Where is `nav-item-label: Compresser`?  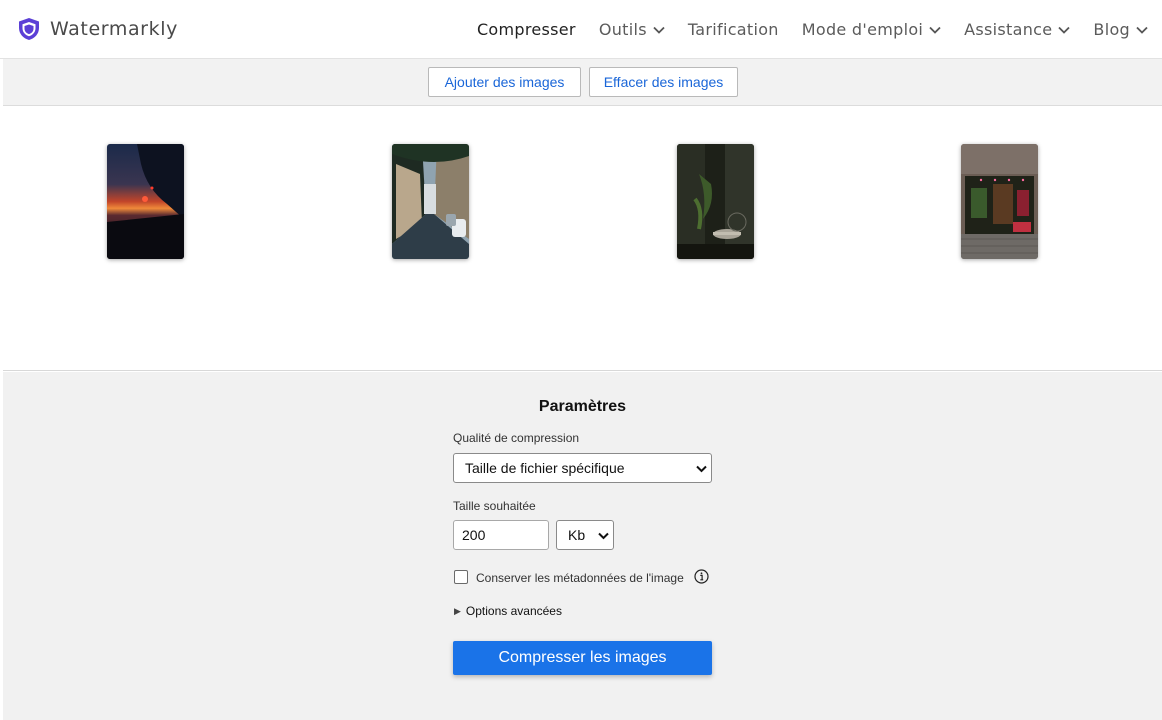 nav-item-label: Compresser is located at coordinates (526, 29).